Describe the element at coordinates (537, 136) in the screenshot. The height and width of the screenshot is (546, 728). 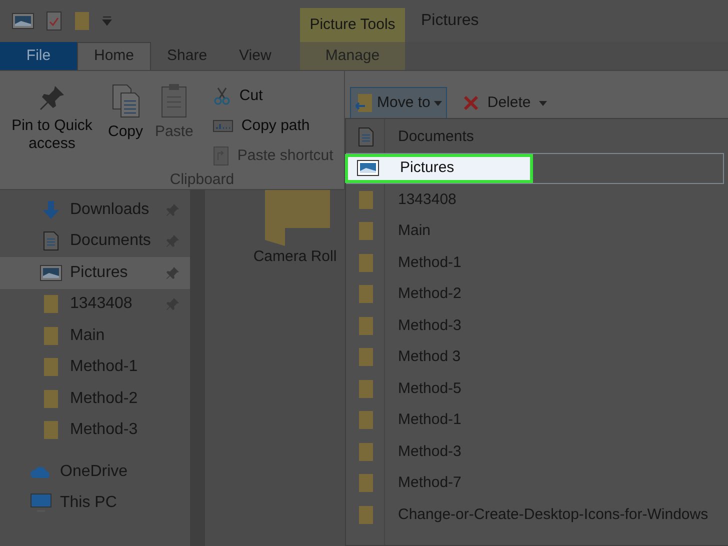
I see `menu-item: Documents` at that location.